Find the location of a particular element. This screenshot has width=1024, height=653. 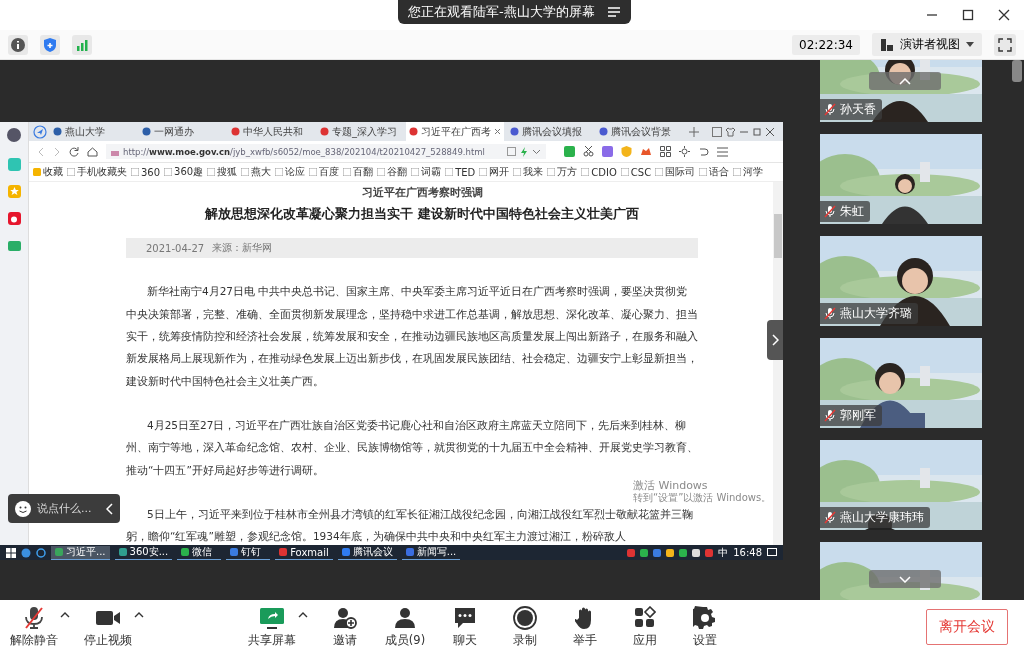

settings-button: 设置 is located at coordinates (705, 626).